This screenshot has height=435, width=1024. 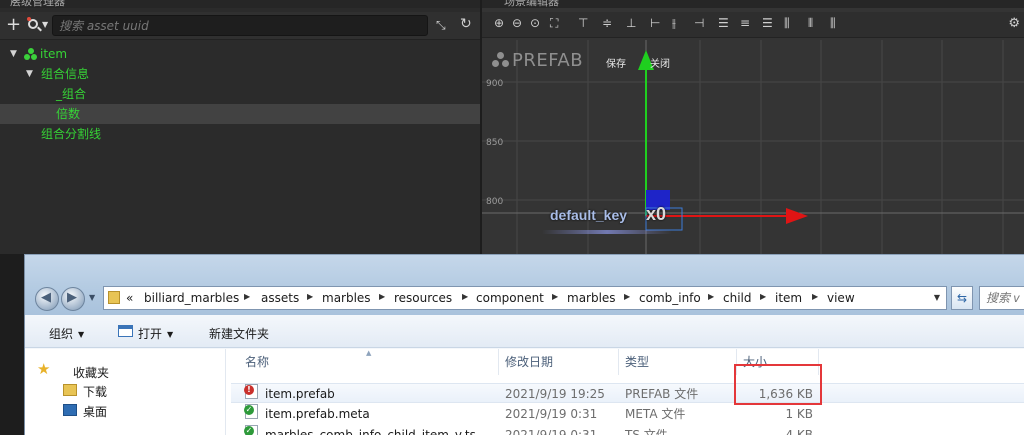 What do you see at coordinates (787, 23) in the screenshot?
I see `distribute-left-icon: ⫼` at bounding box center [787, 23].